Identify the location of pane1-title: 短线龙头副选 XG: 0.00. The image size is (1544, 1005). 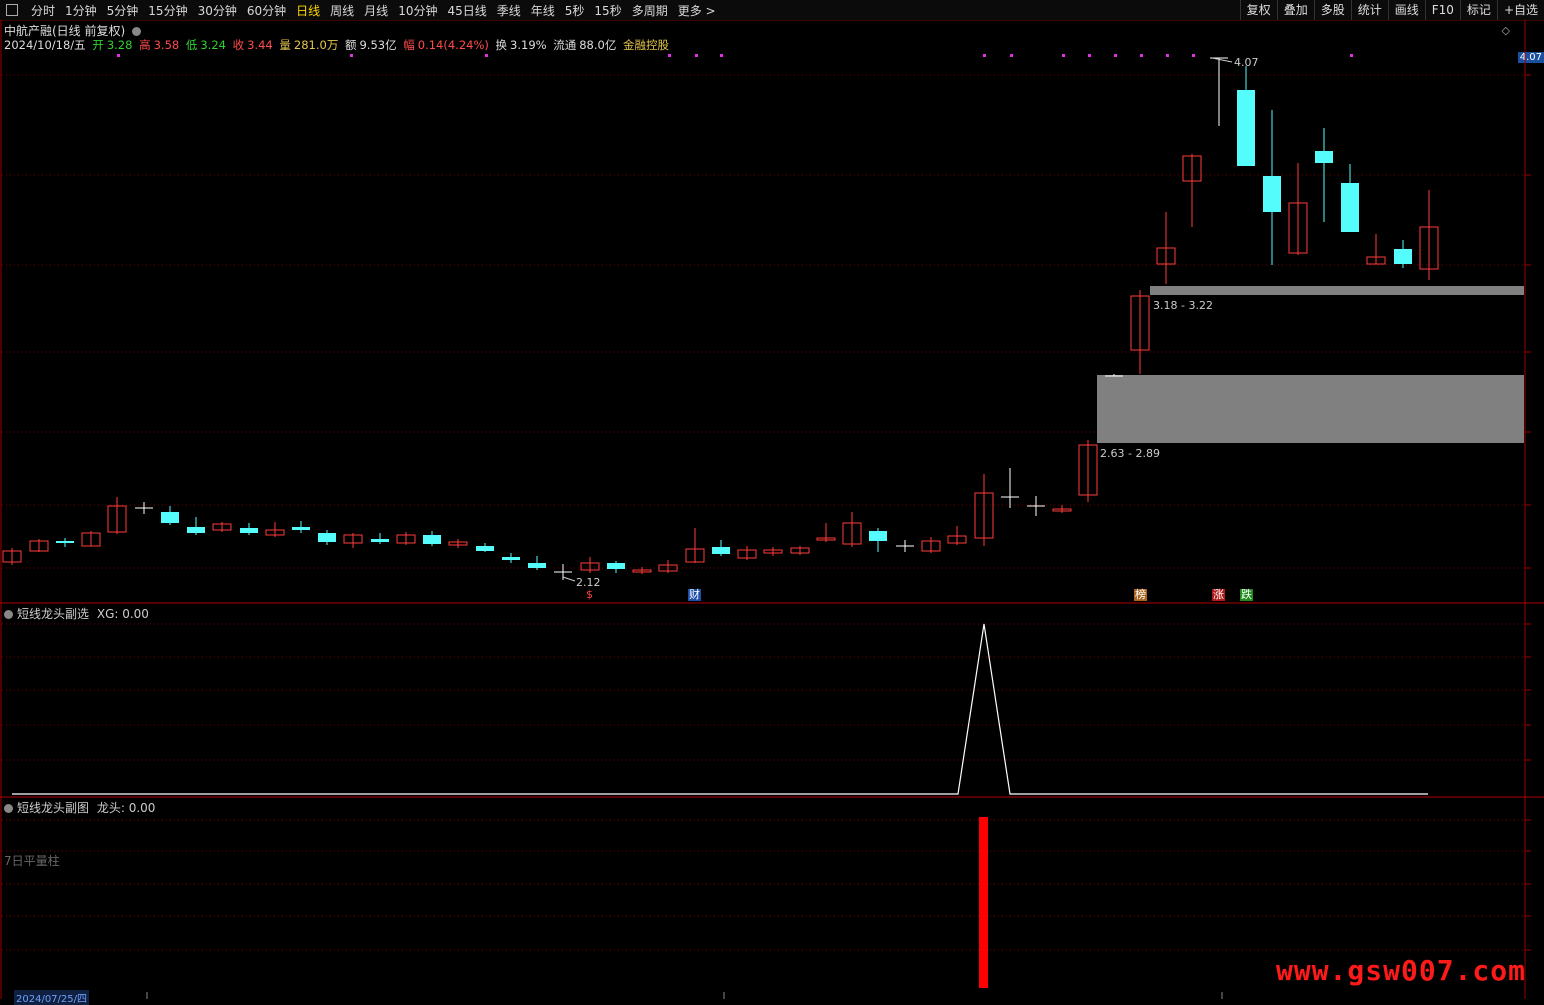
(76, 613).